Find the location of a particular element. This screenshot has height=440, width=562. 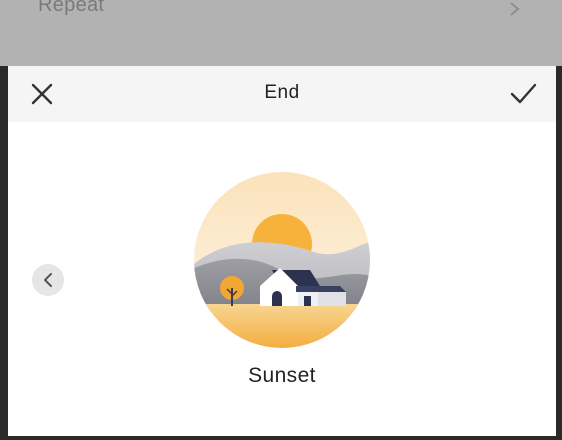

chevron-left-icon is located at coordinates (48, 280).